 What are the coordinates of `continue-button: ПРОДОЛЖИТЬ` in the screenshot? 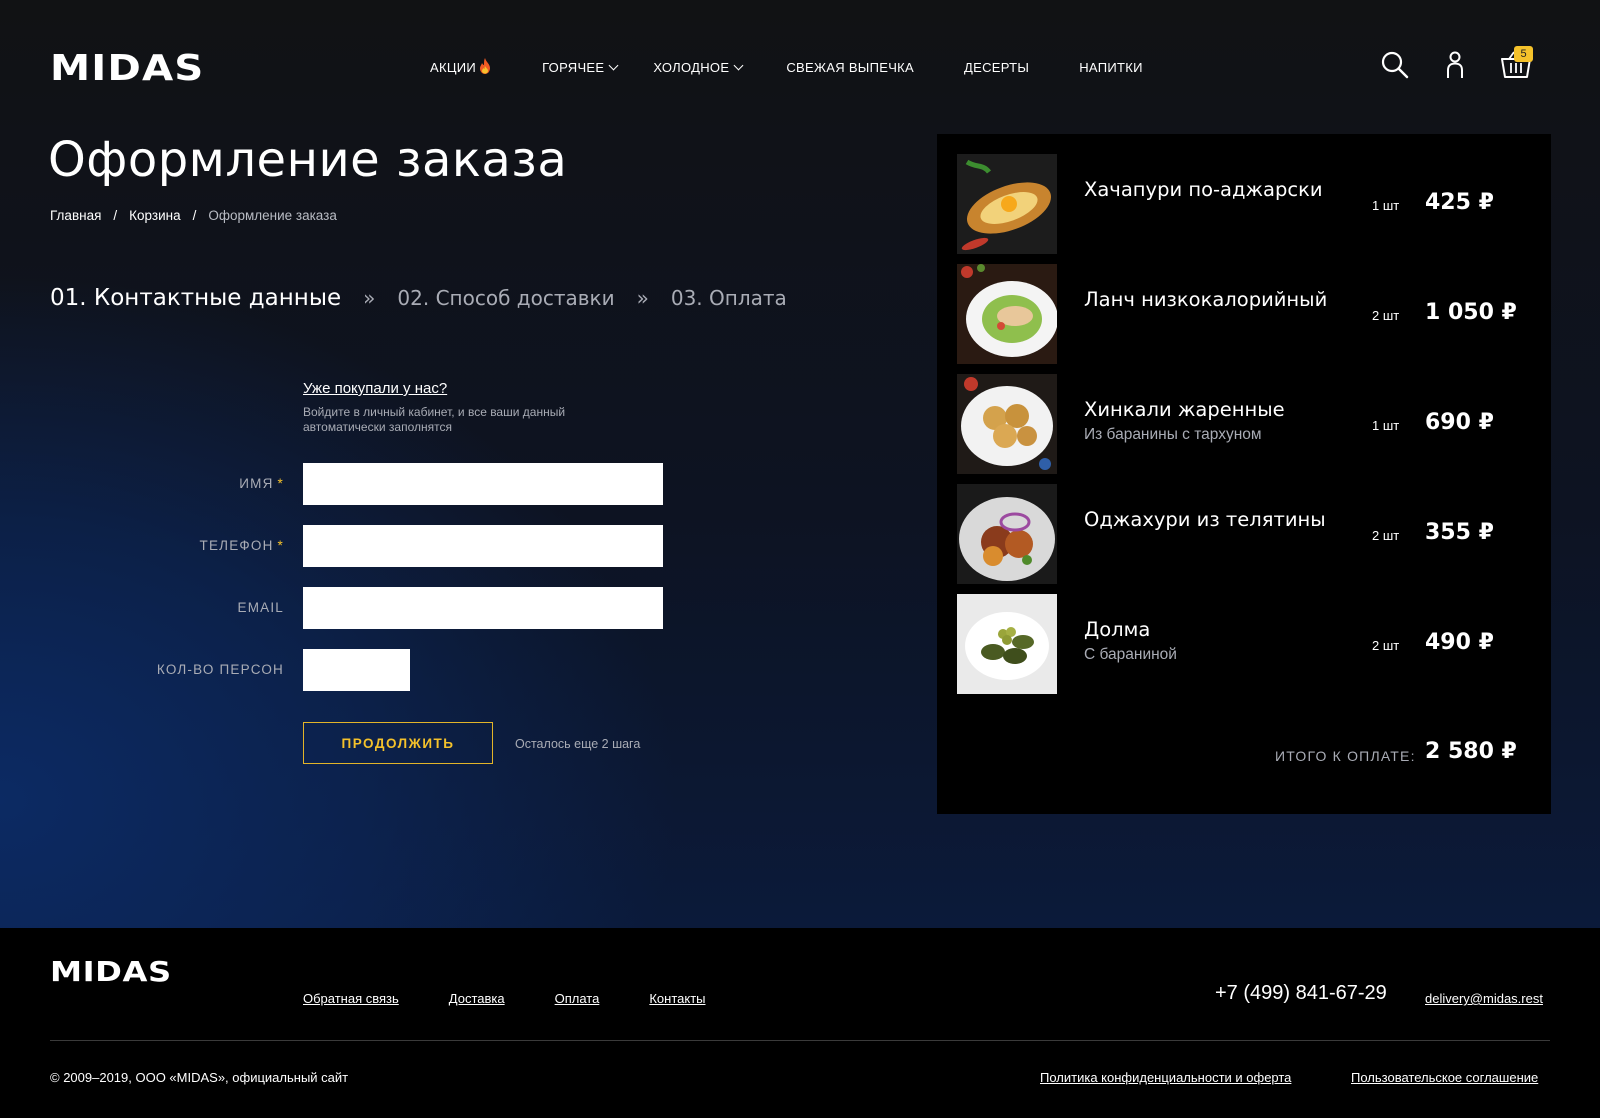 It's located at (398, 743).